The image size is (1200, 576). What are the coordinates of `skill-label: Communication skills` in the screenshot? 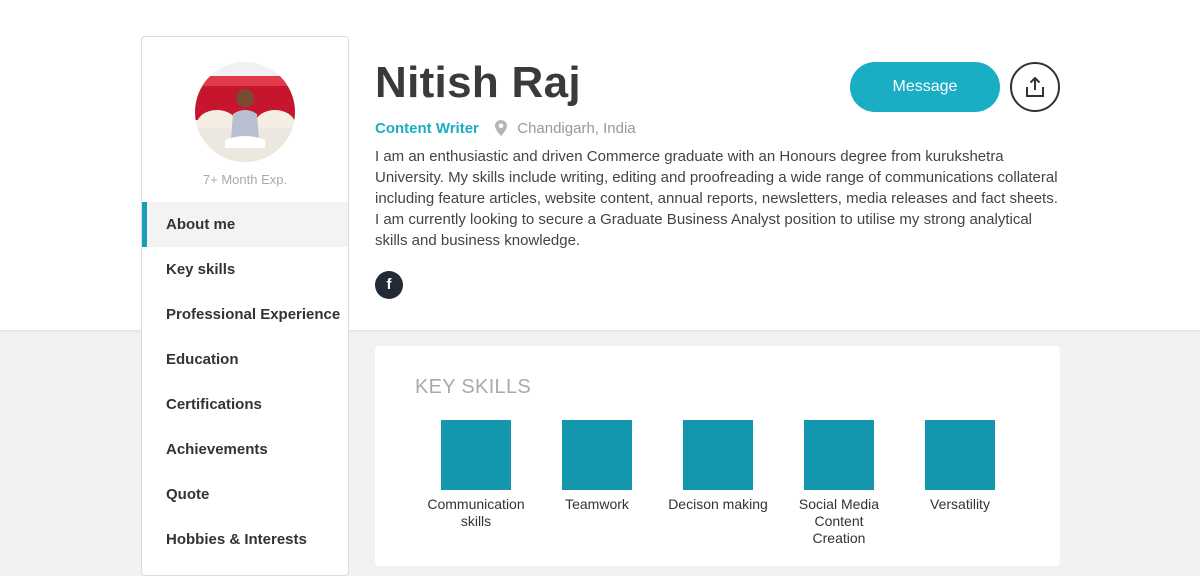 It's located at (476, 512).